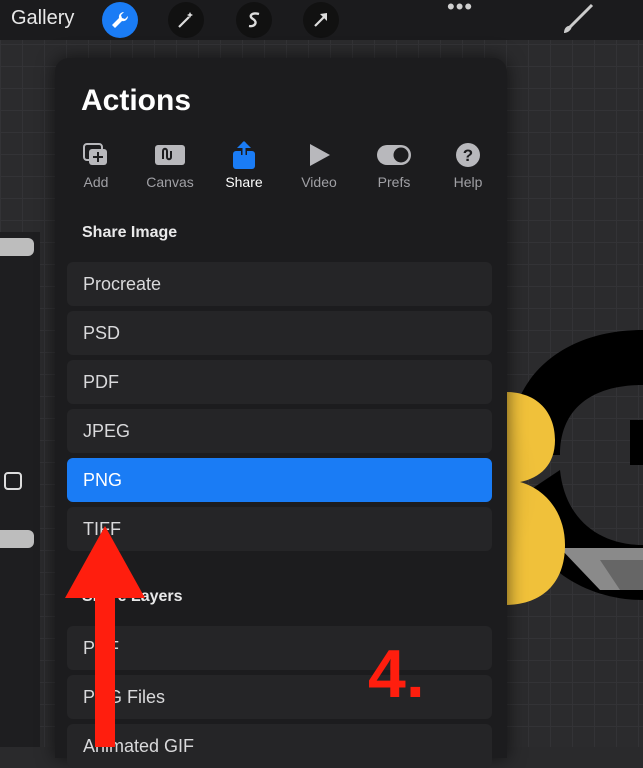 The width and height of the screenshot is (643, 768). Describe the element at coordinates (279, 529) in the screenshot. I see `share-tiff: TIFF` at that location.